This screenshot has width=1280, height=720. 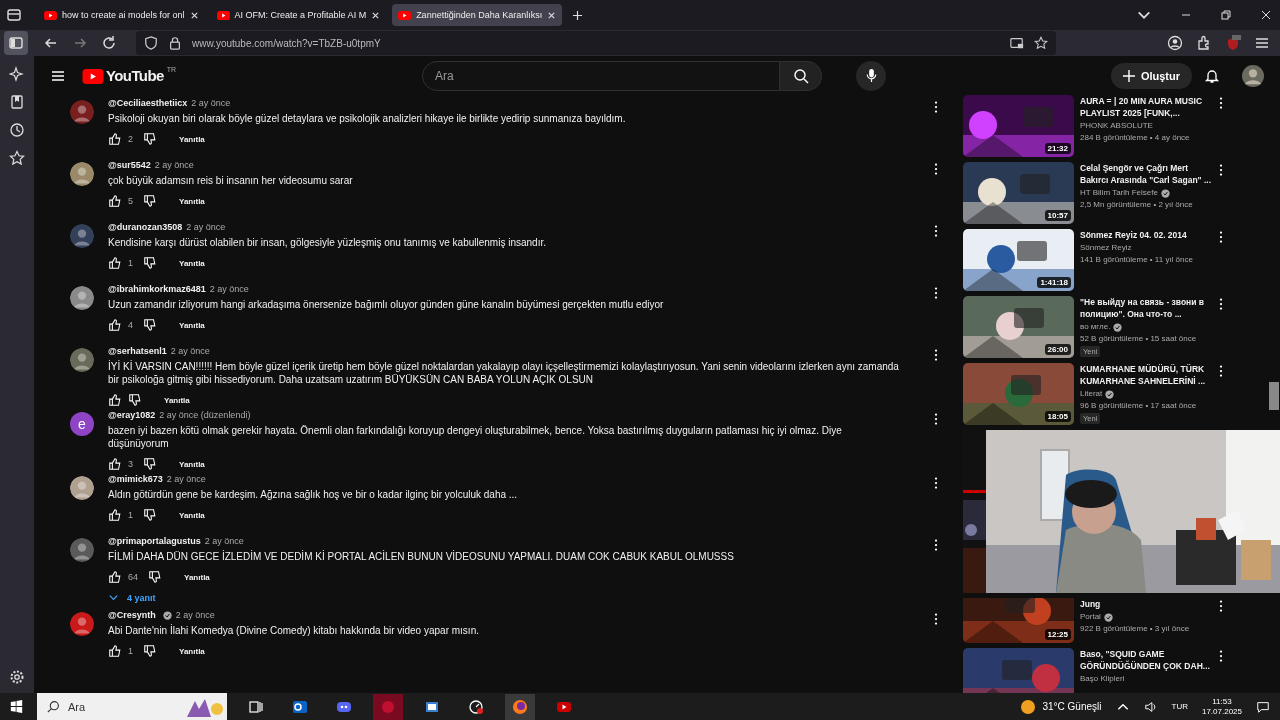 I want to click on scrollbar-thumb, so click(x=1274, y=396).